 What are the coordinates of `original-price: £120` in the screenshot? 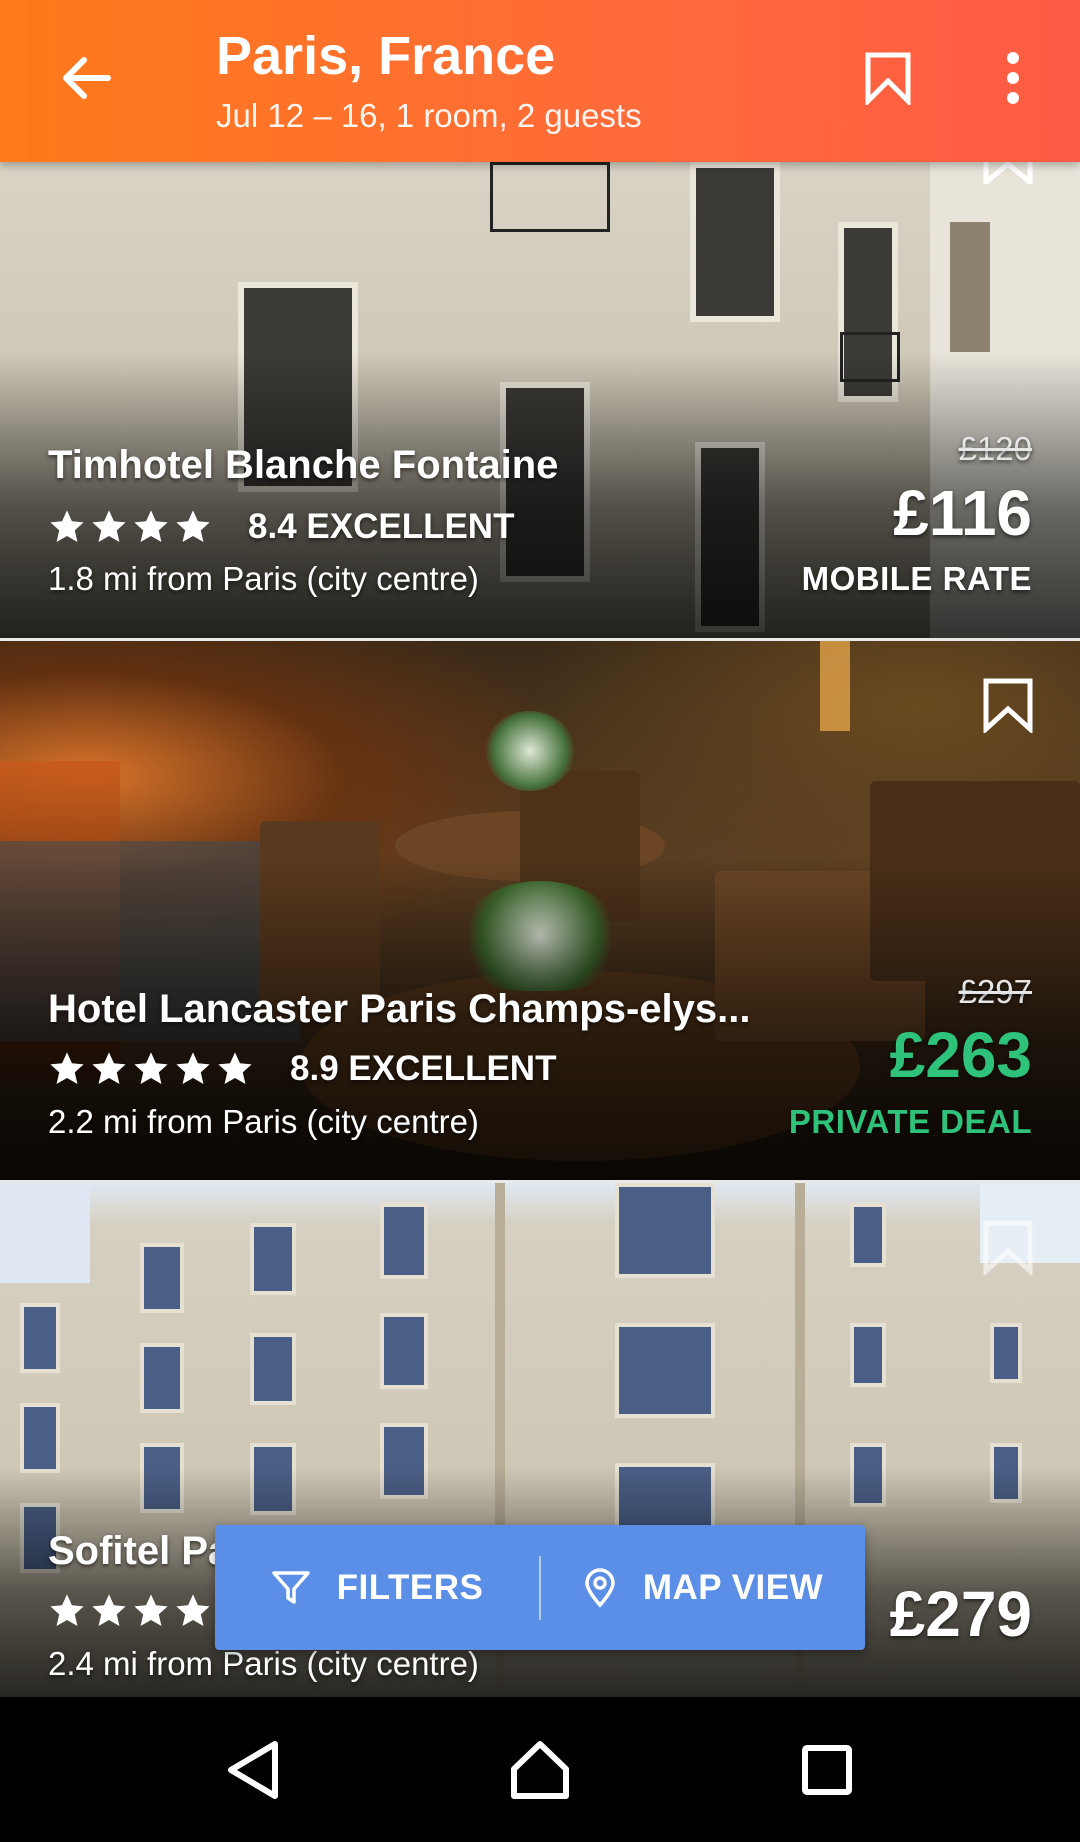 It's located at (995, 448).